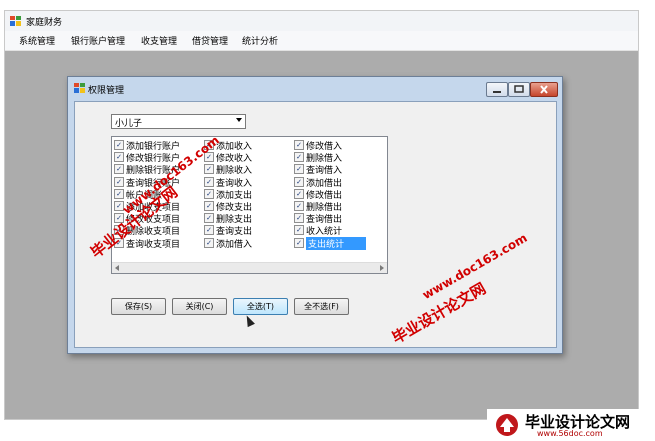  What do you see at coordinates (15, 21) in the screenshot?
I see `app-icon` at bounding box center [15, 21].